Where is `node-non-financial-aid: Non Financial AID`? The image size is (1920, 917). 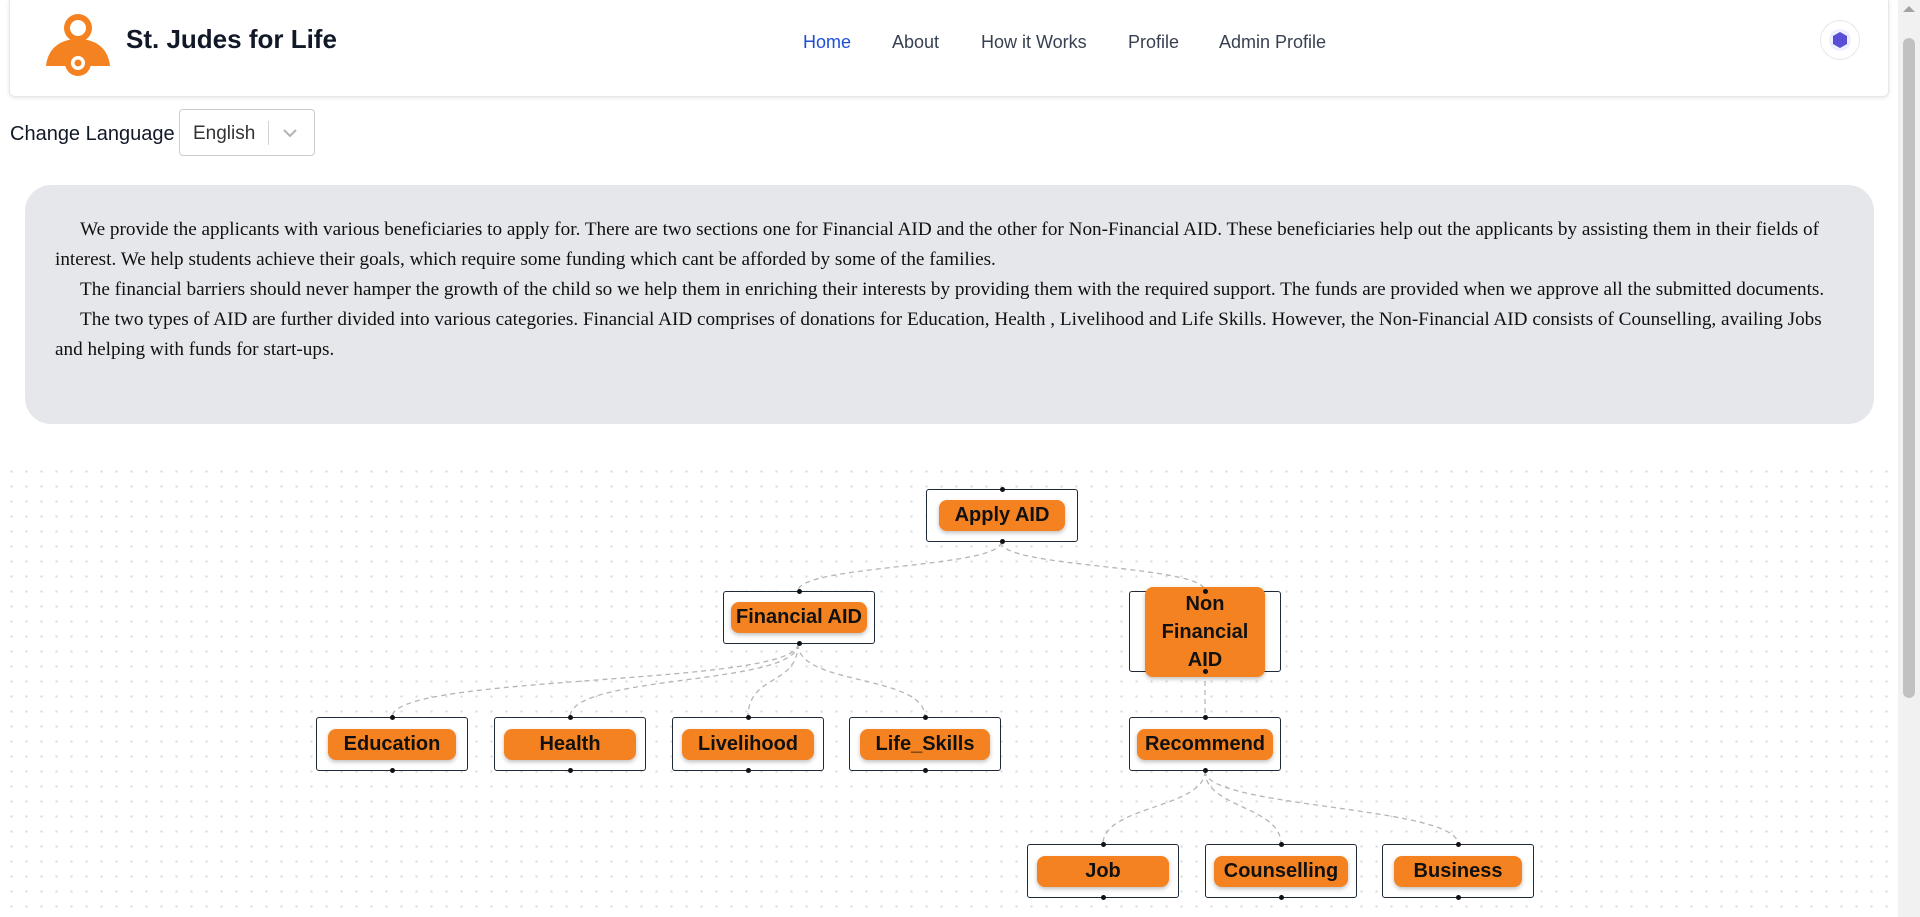 node-non-financial-aid: Non Financial AID is located at coordinates (1205, 631).